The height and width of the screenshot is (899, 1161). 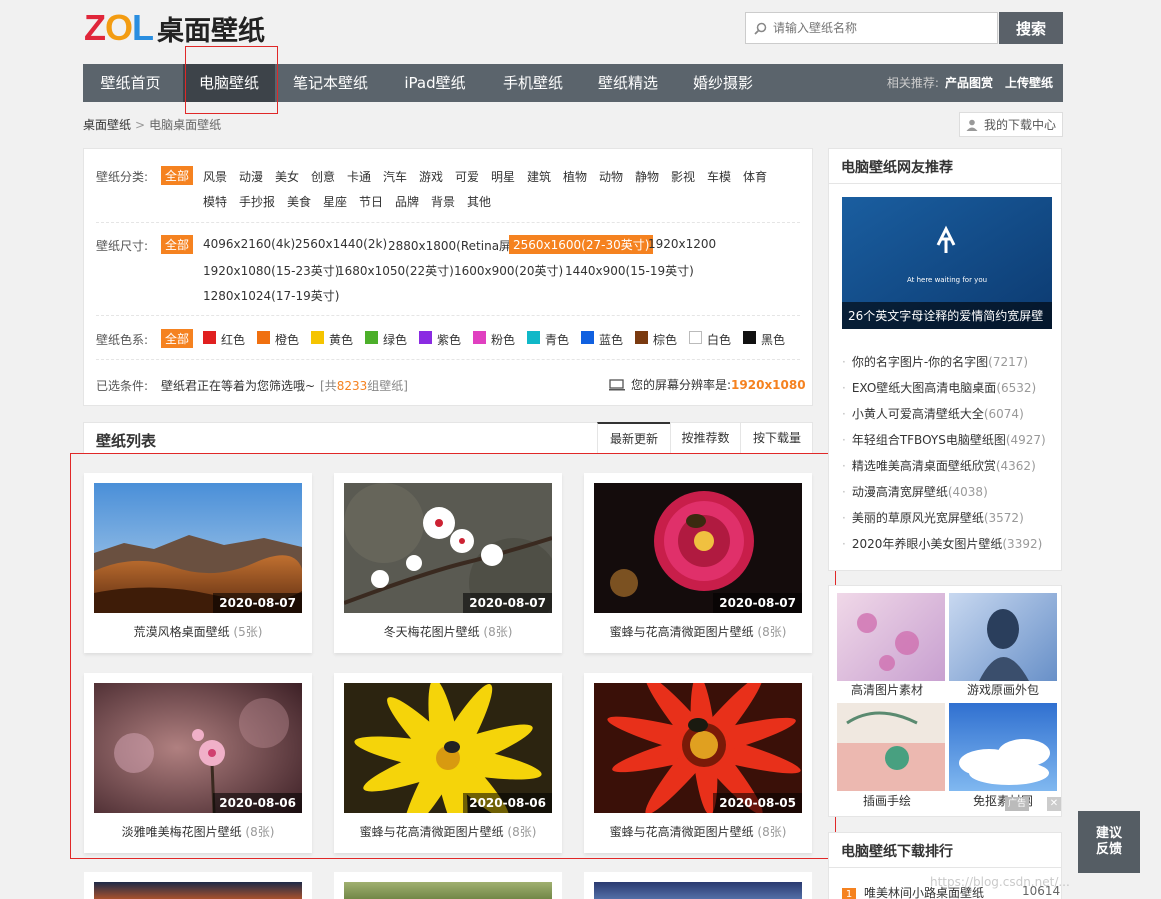 I want to click on category-tag: 其他, so click(x=479, y=201).